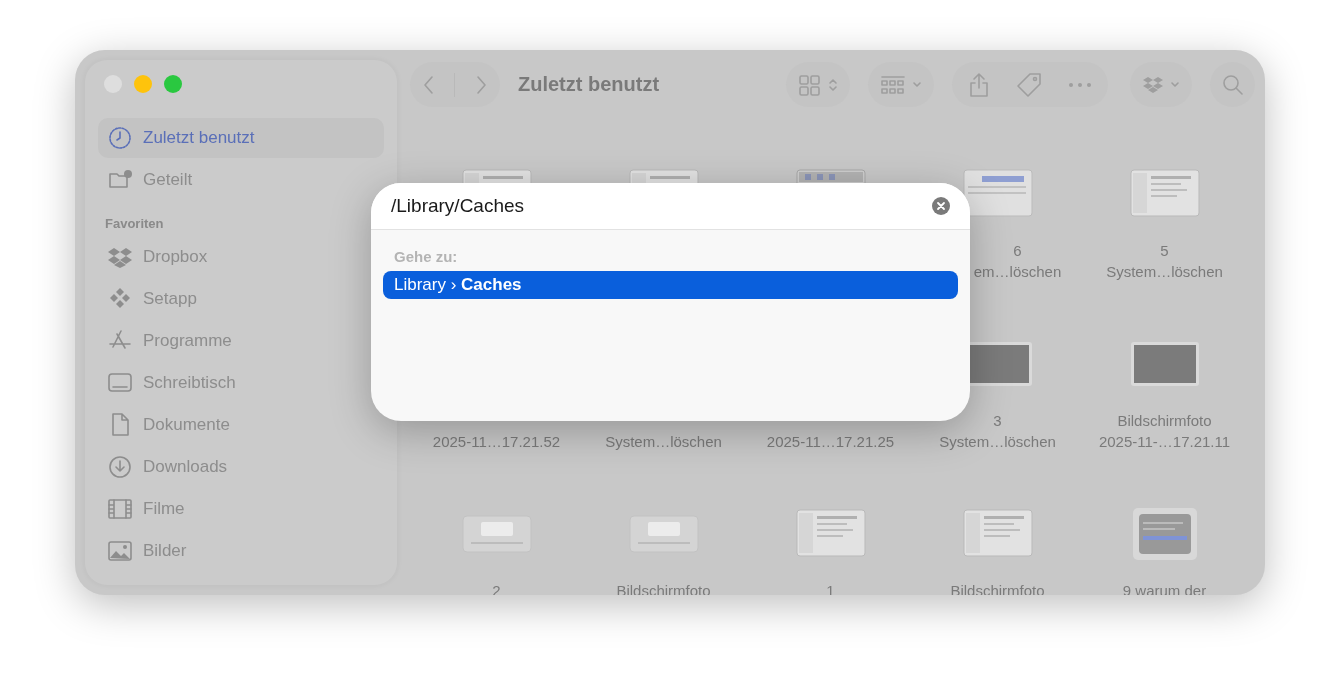  I want to click on file-name: em…löschen, so click(1017, 272).